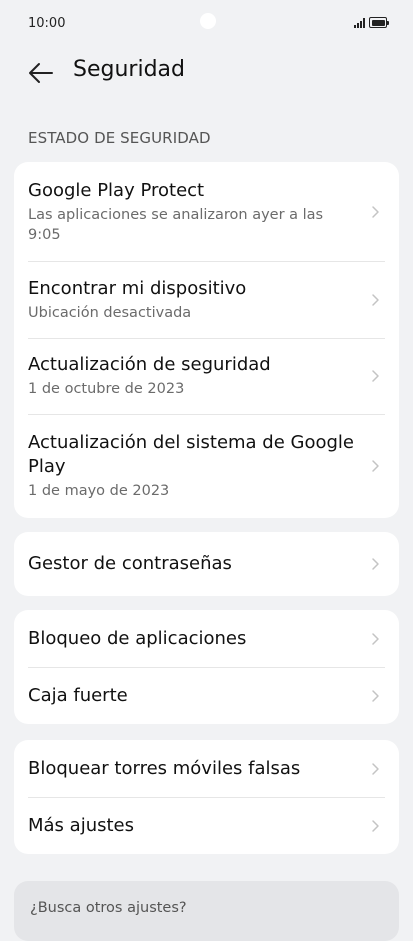 The height and width of the screenshot is (941, 413). I want to click on battery-icon, so click(379, 22).